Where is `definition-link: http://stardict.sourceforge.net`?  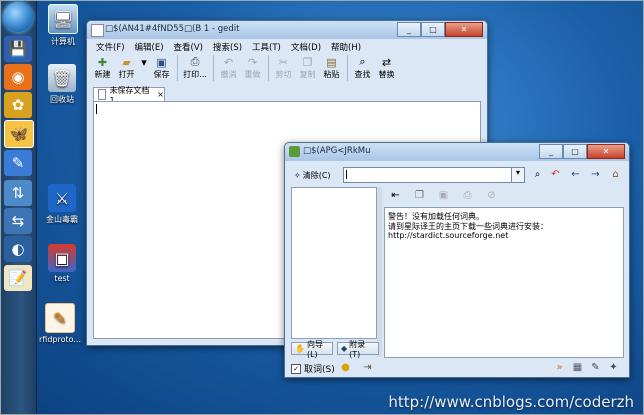 definition-link: http://stardict.sourceforge.net is located at coordinates (448, 235).